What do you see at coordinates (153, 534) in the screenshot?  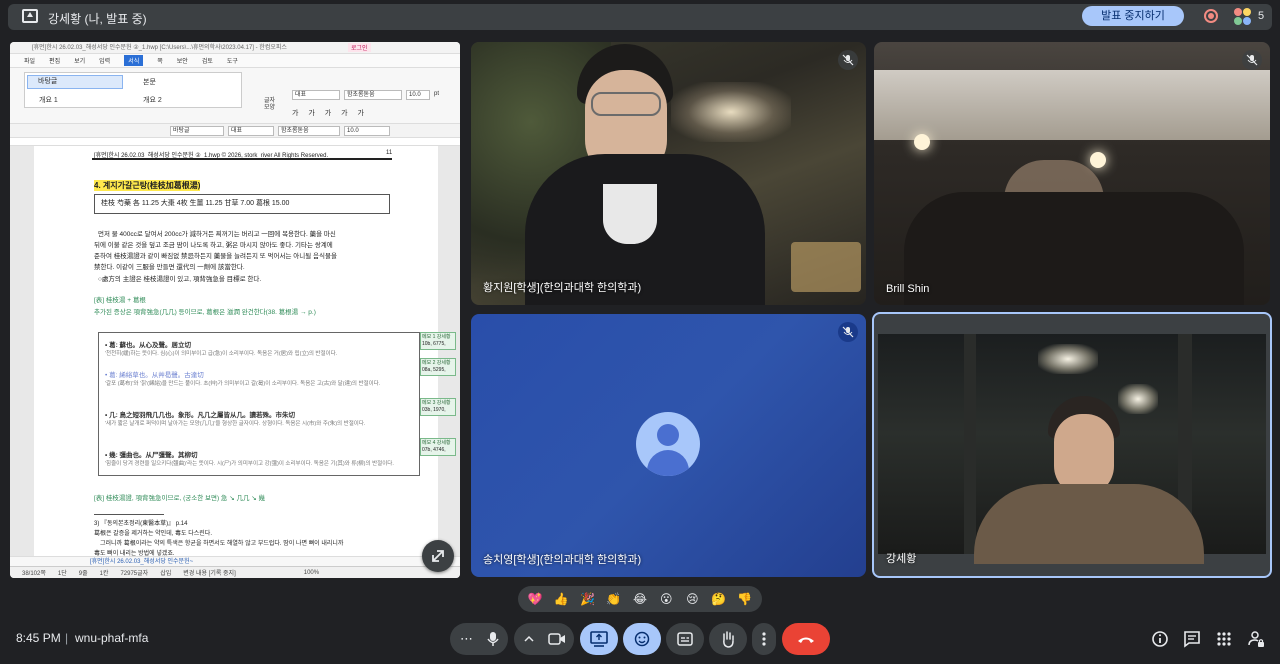 I see `reference-text: 葛根은 갈증을 제거하는 약인데, 毒도 다스린다.` at bounding box center [153, 534].